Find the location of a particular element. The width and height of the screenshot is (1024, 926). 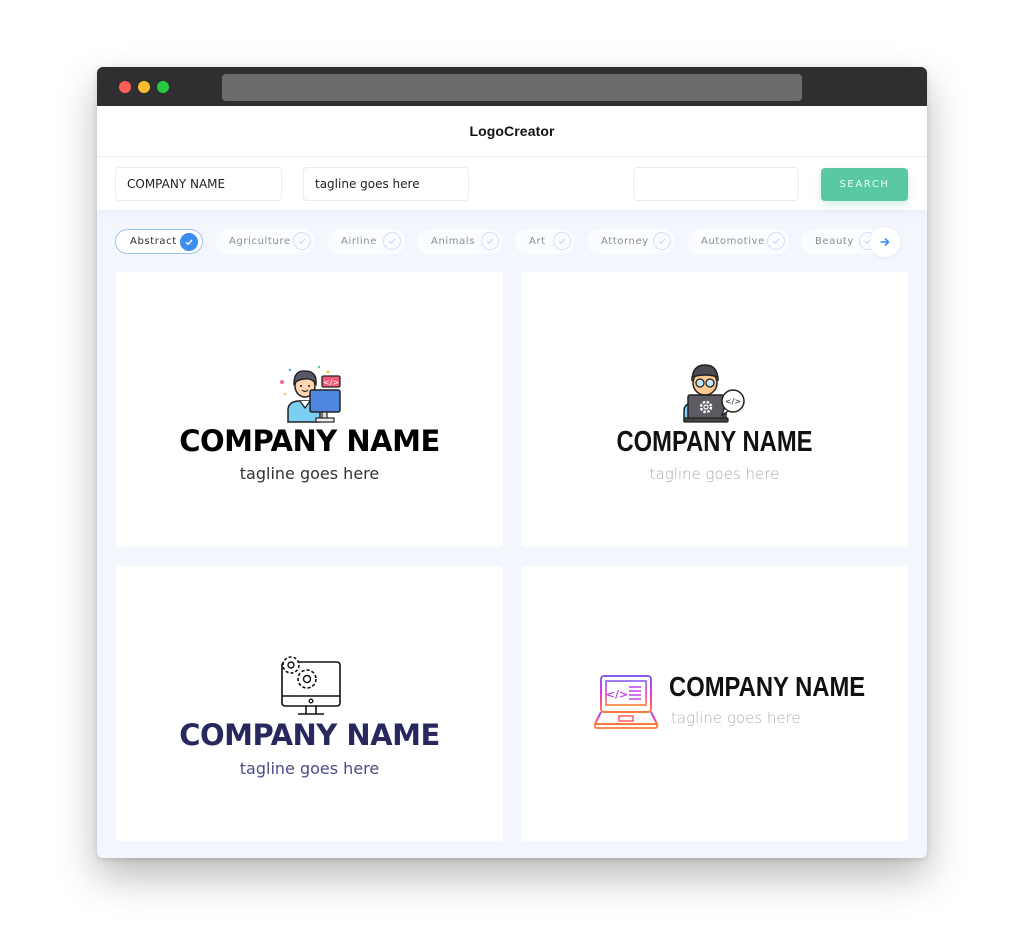

minimize-window-button is located at coordinates (144, 87).